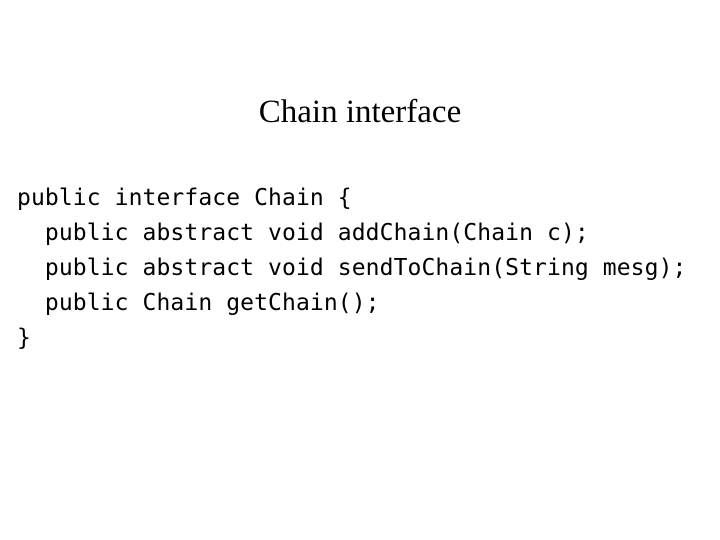 This screenshot has height=540, width=720. Describe the element at coordinates (360, 112) in the screenshot. I see `page-title: Chain interface` at that location.